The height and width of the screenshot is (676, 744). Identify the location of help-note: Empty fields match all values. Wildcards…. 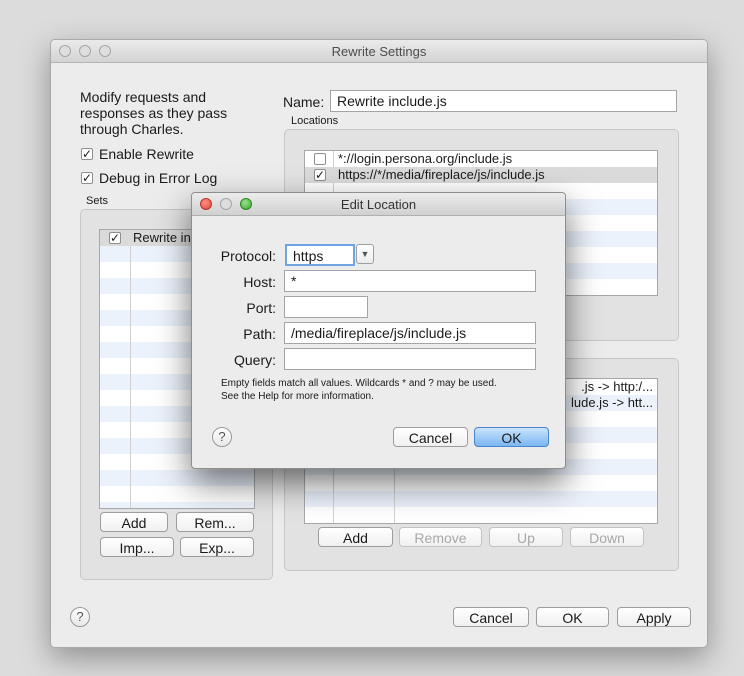
(359, 390).